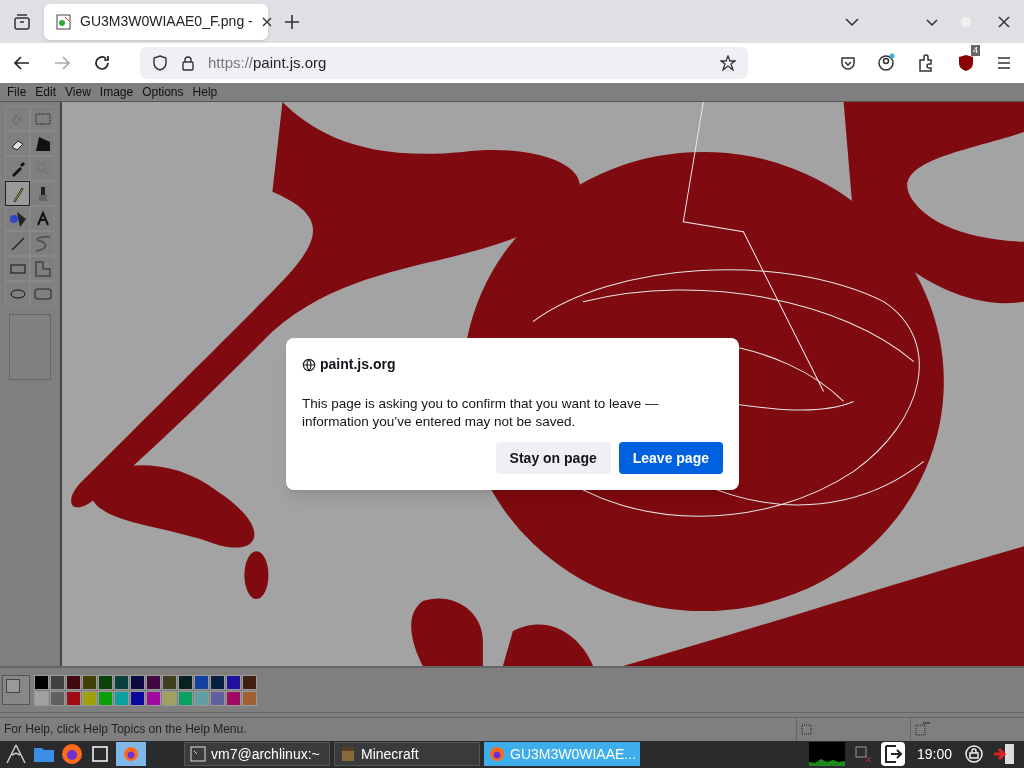 The image size is (1024, 768). What do you see at coordinates (163, 92) in the screenshot?
I see `menu-item: Options` at bounding box center [163, 92].